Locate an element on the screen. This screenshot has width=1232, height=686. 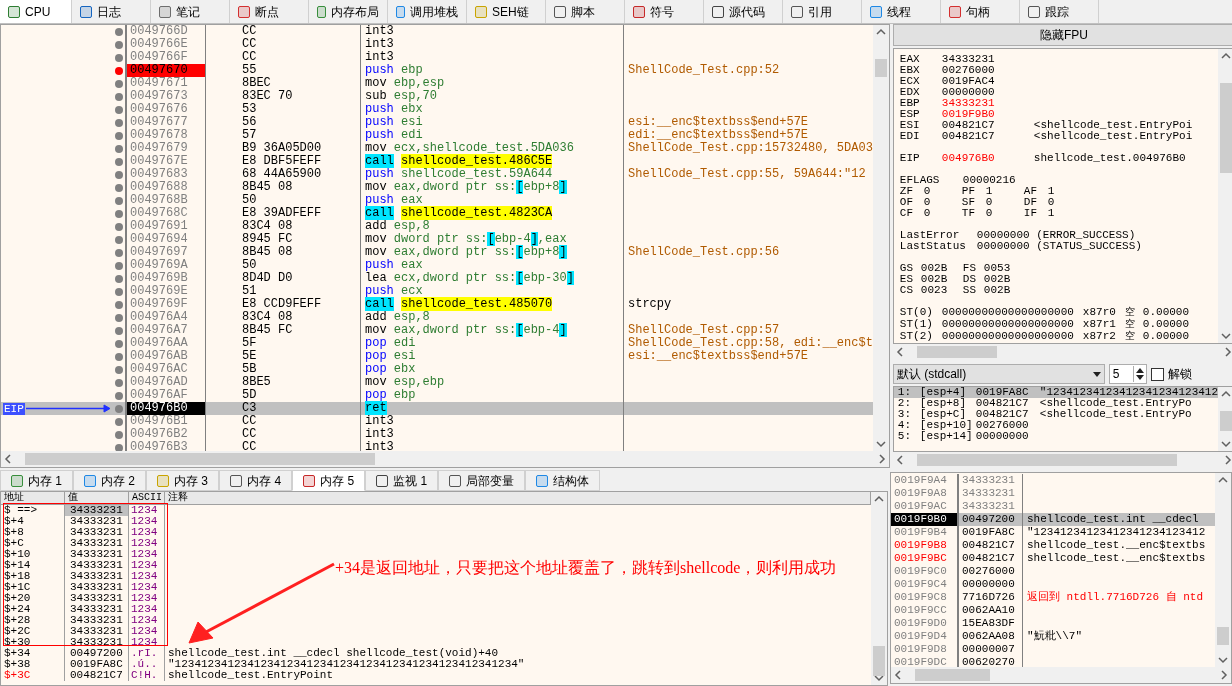
dropdown-arrow-icon is located at coordinates (1096, 374).